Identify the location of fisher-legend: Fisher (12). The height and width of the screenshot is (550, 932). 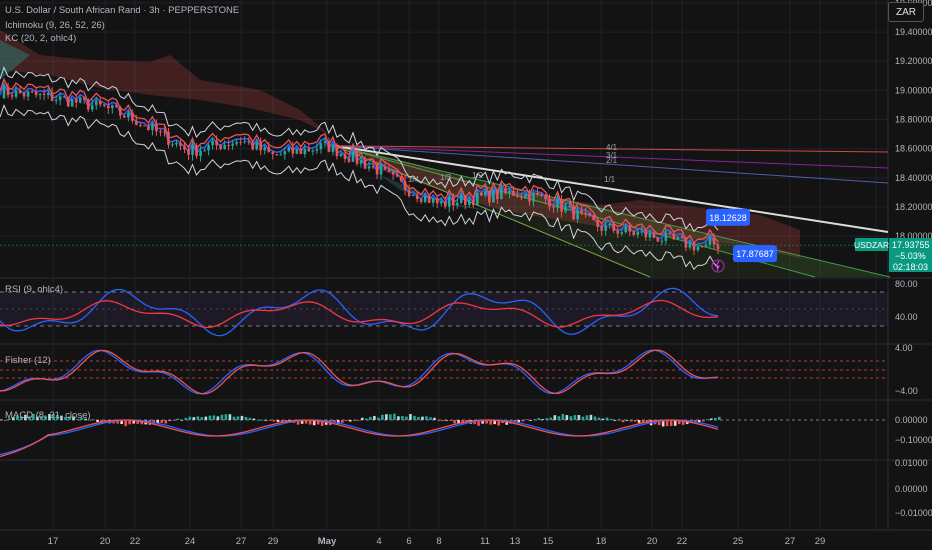
(28, 360).